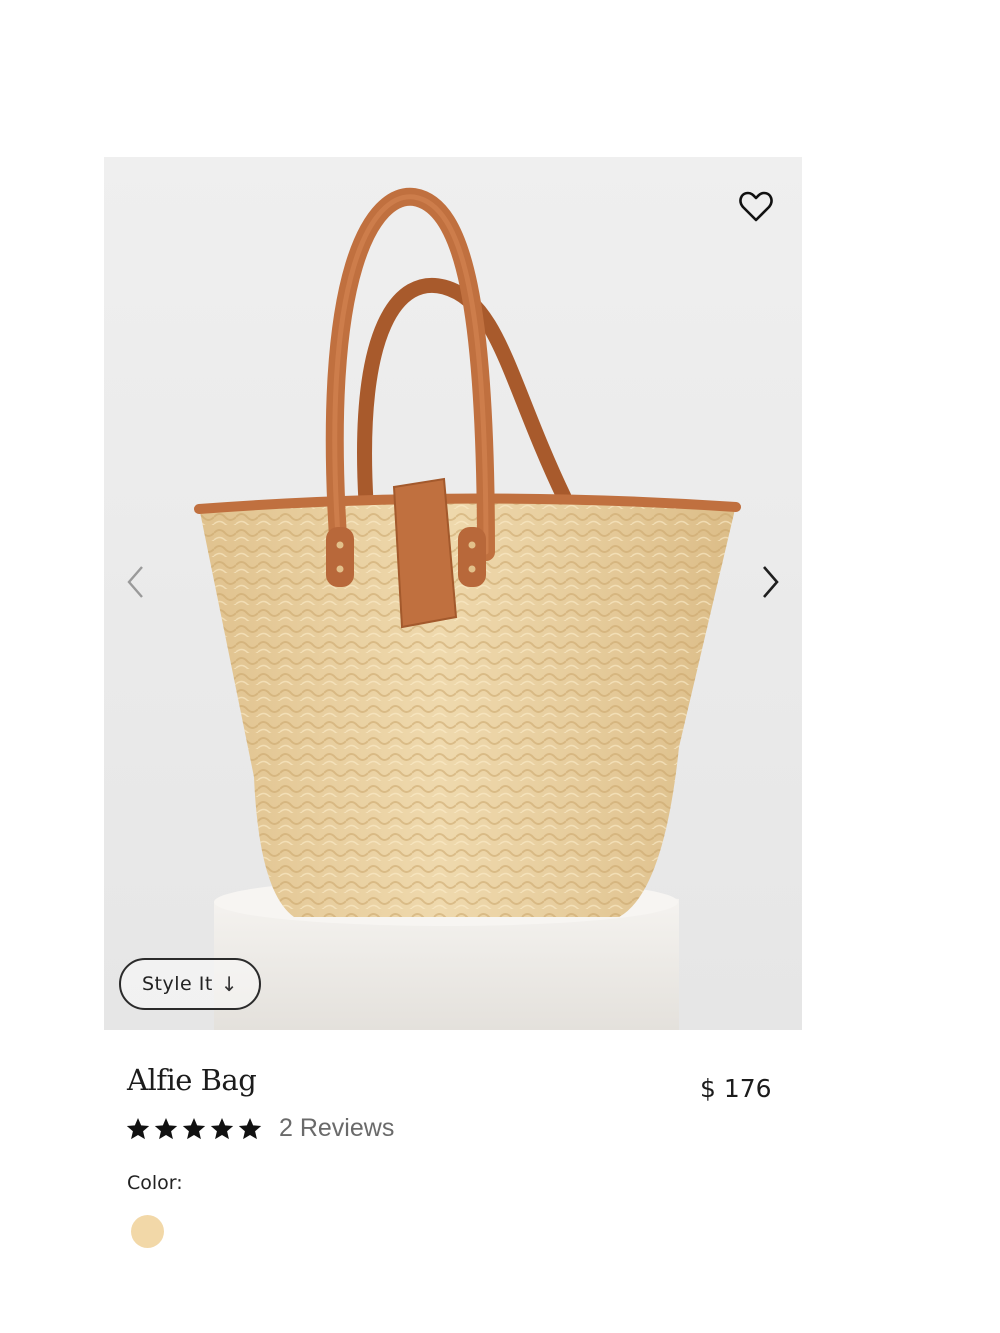 This screenshot has height=1333, width=1000. I want to click on color-swatch, so click(147, 1231).